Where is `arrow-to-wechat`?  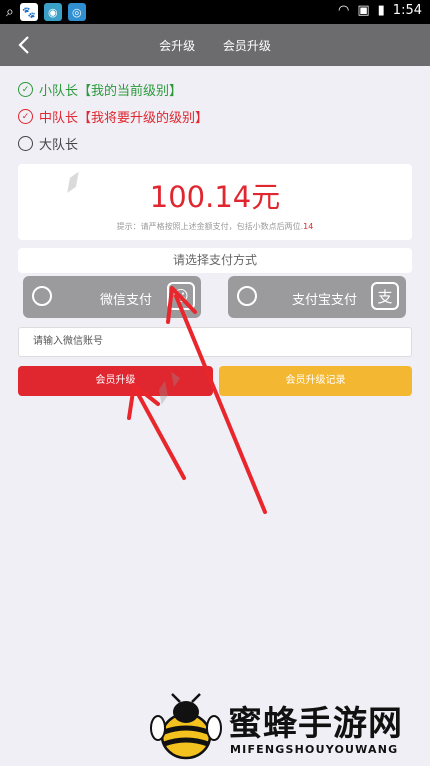
arrow-to-wechat is located at coordinates (216, 400).